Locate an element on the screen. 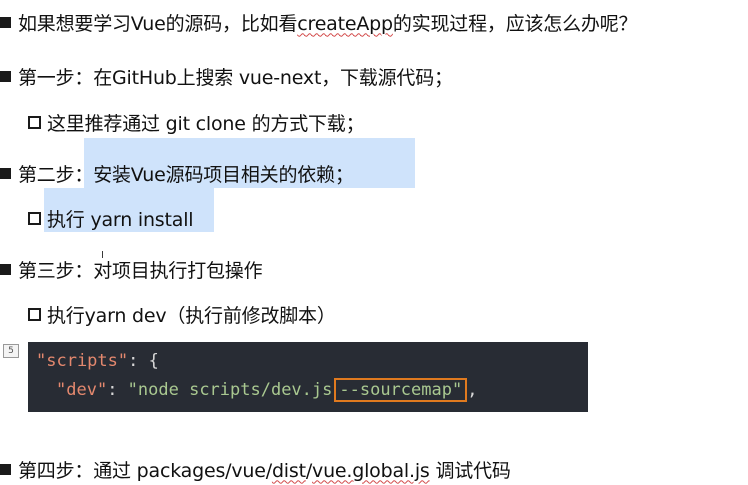 Image resolution: width=748 pixels, height=485 pixels. step2-line: 第二步：安装Vue源码项目相关的依赖； is located at coordinates (177, 173).